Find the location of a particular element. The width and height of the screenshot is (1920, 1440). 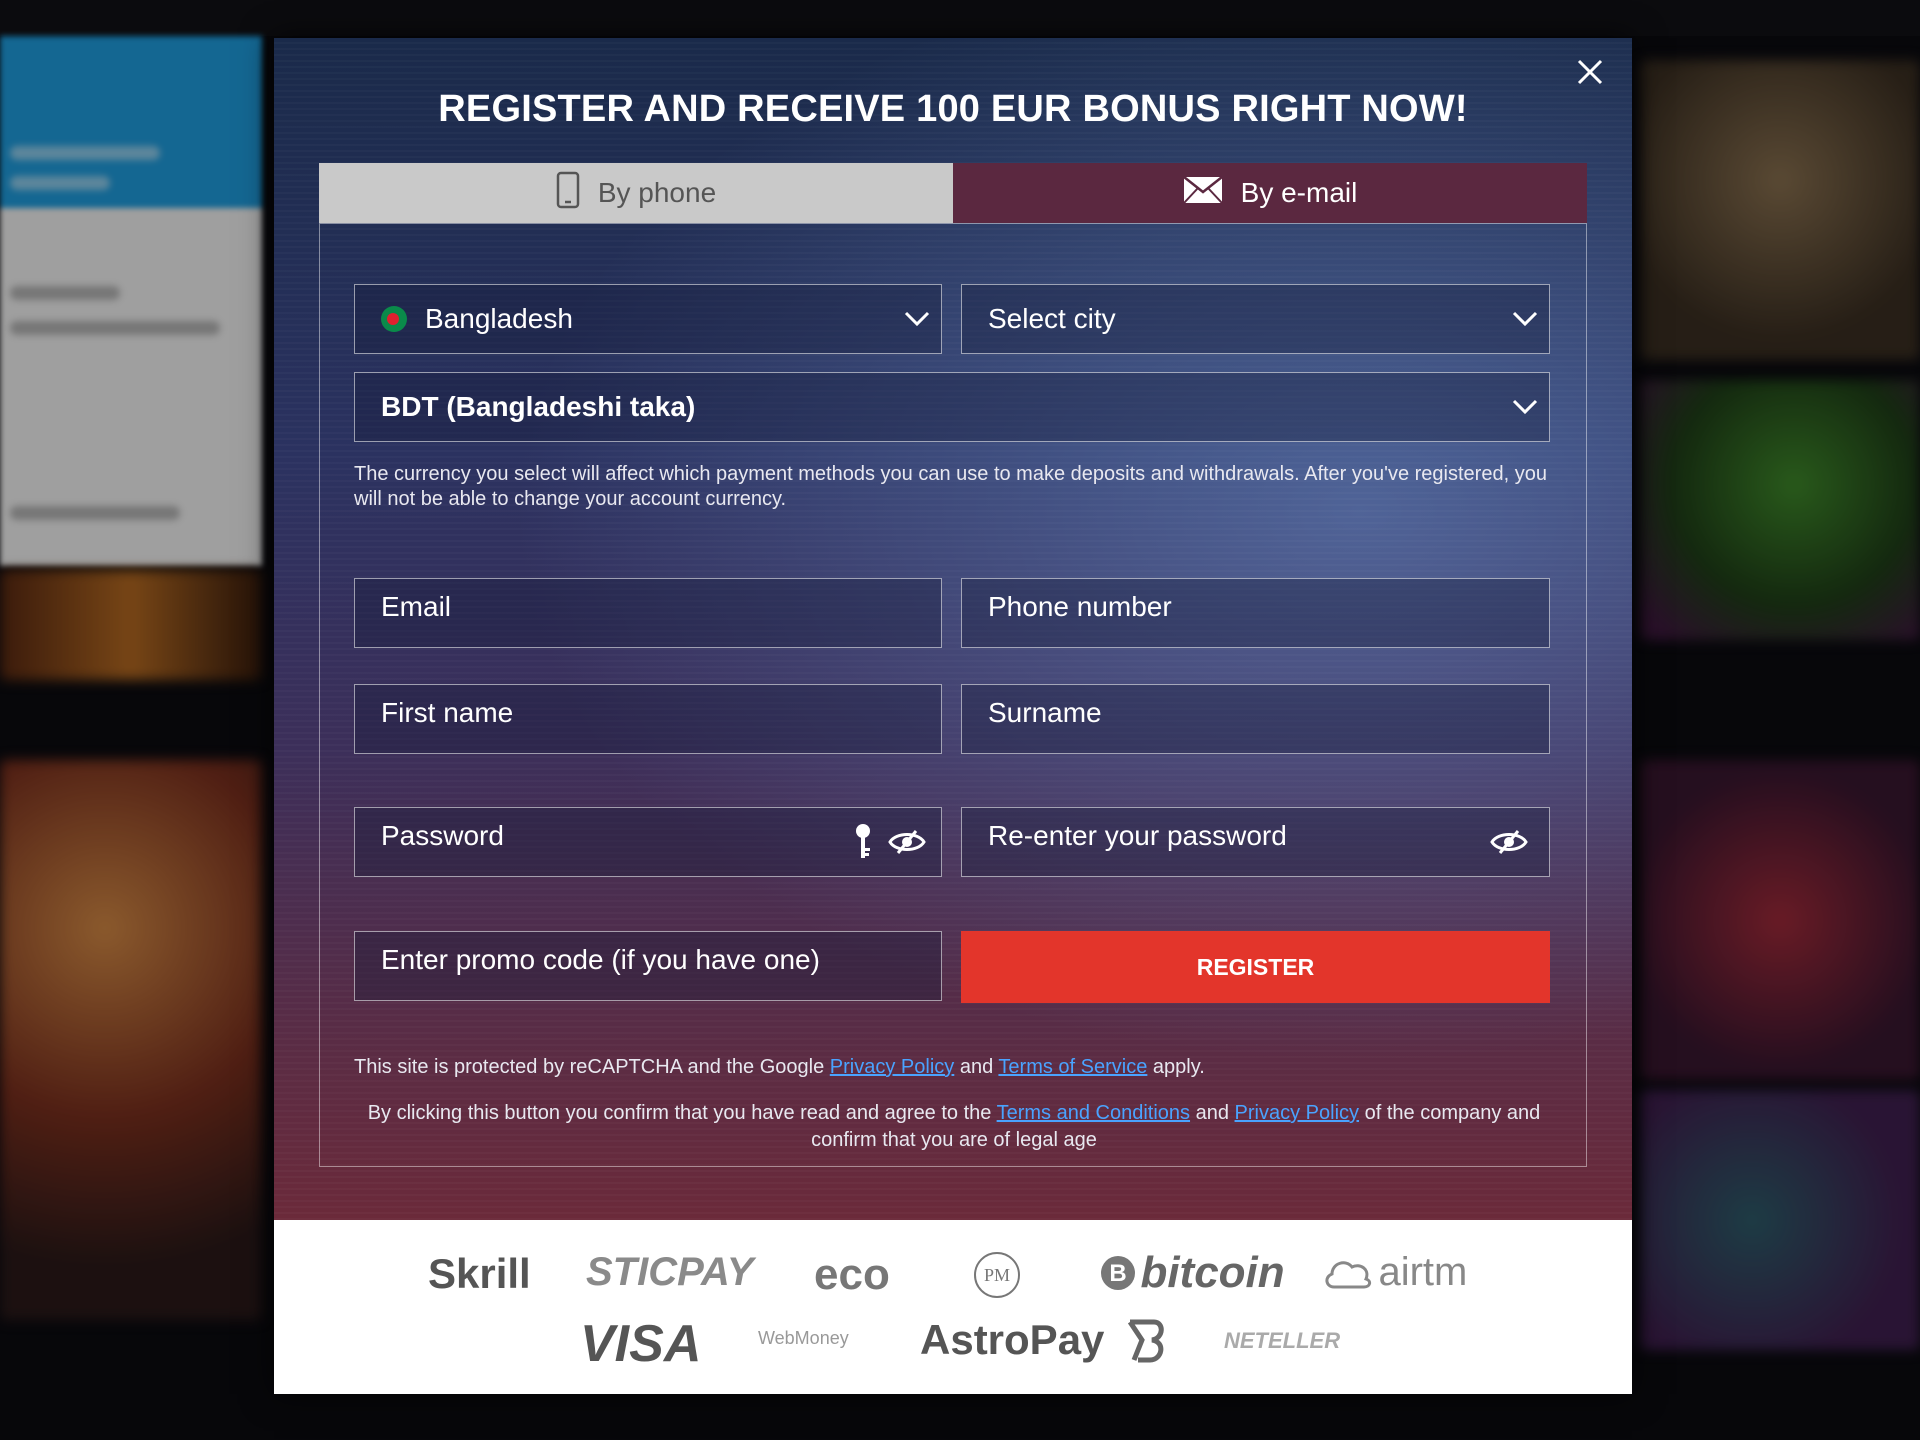

perfect-money-logo: PM is located at coordinates (997, 1275).